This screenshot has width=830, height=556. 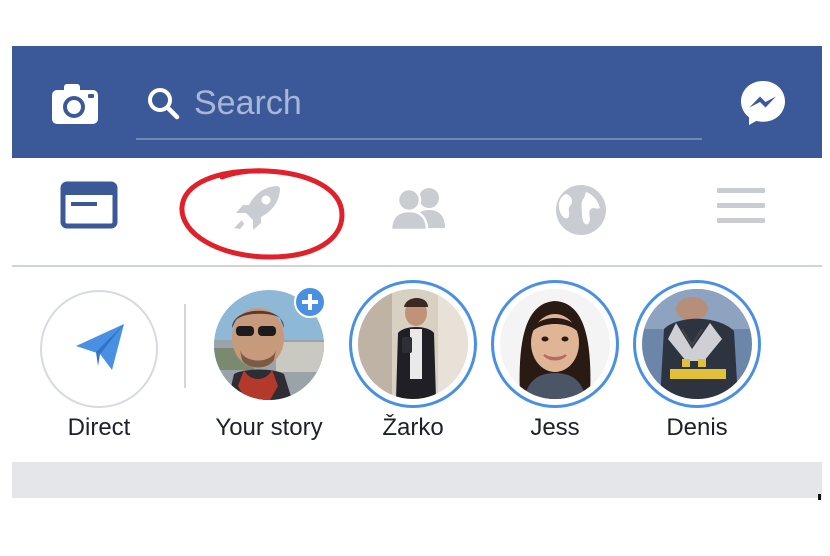 I want to click on story-label: Jess, so click(x=555, y=427).